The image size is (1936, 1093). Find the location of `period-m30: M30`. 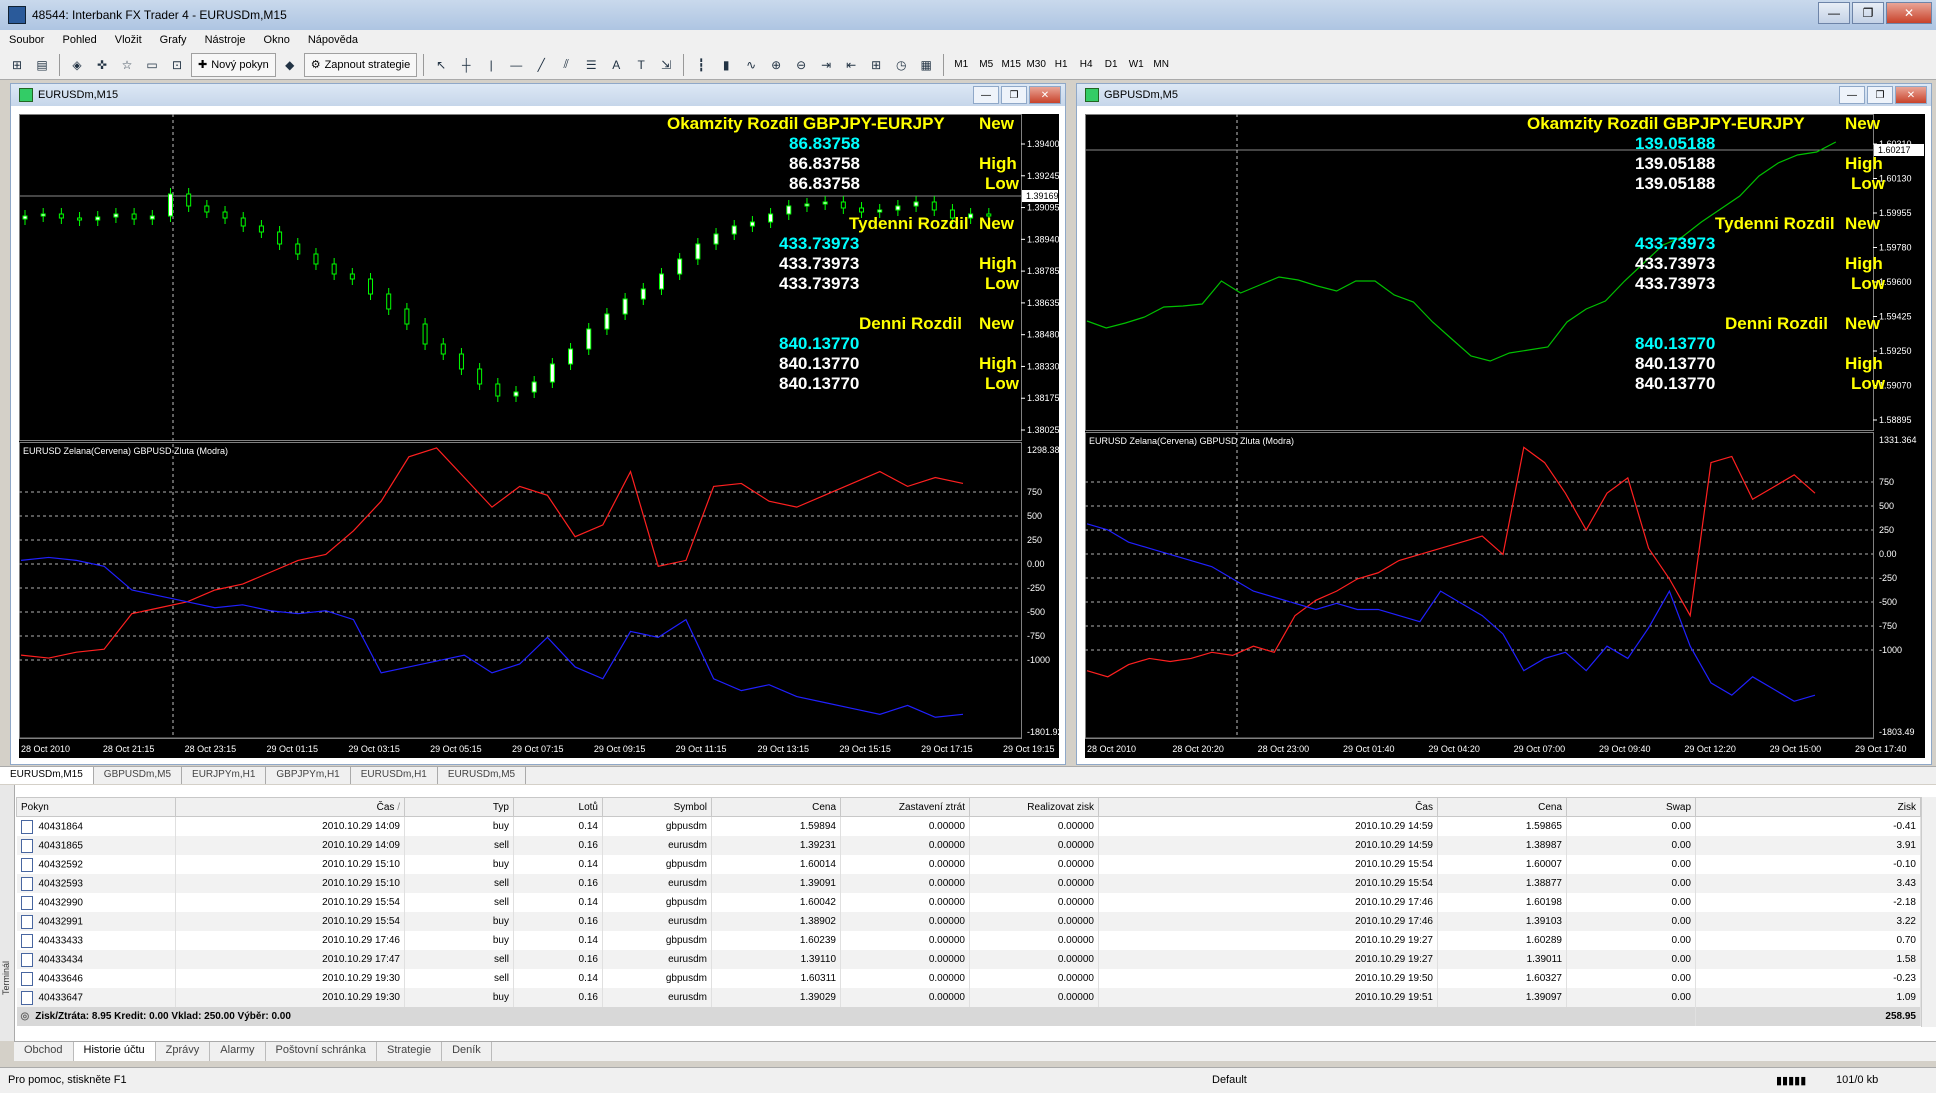

period-m30: M30 is located at coordinates (1036, 65).